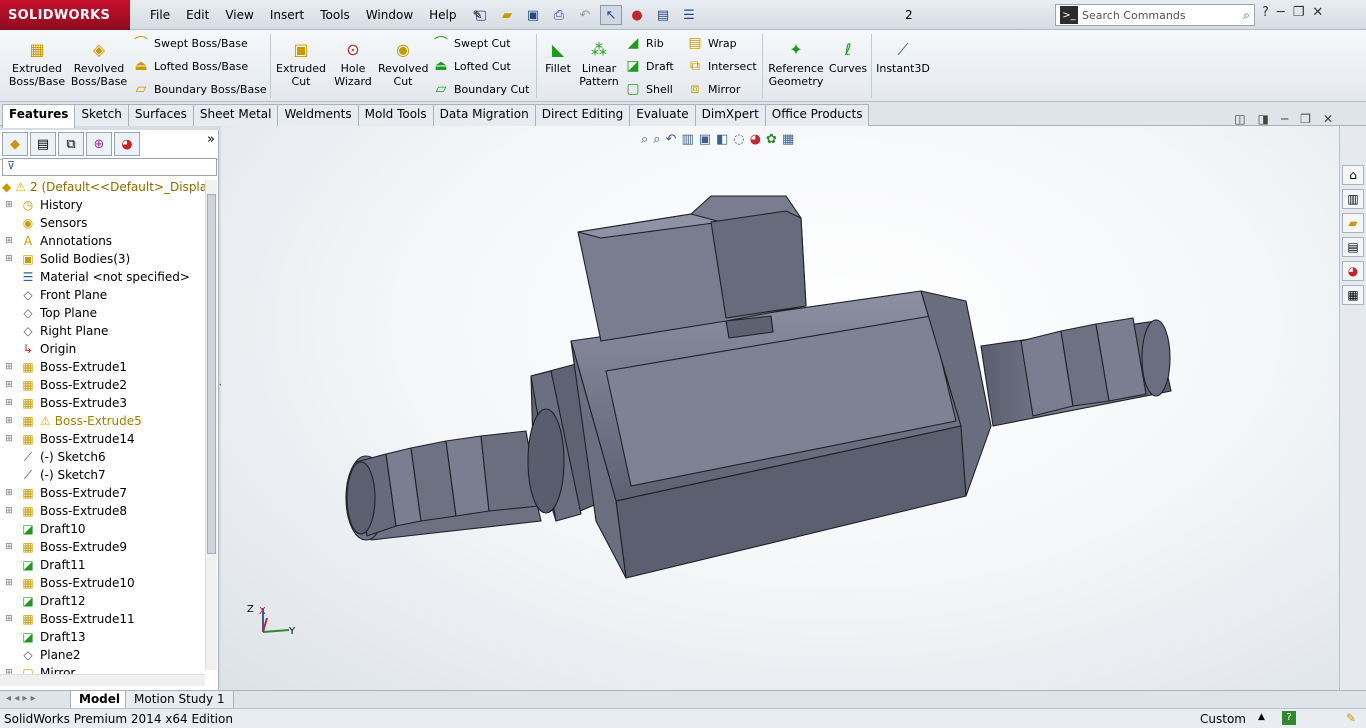 The image size is (1366, 728). Describe the element at coordinates (239, 15) in the screenshot. I see `menu-view: View` at that location.